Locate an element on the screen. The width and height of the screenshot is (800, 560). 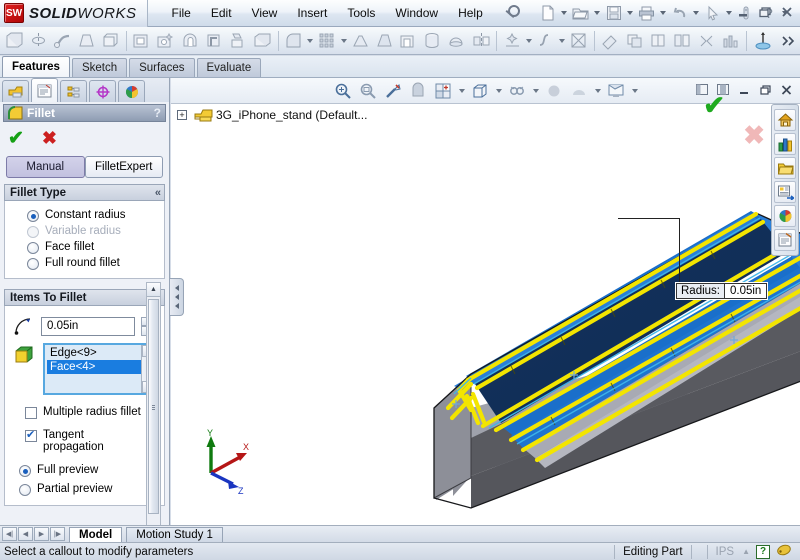
menu-help: Help is located at coordinates (470, 13).